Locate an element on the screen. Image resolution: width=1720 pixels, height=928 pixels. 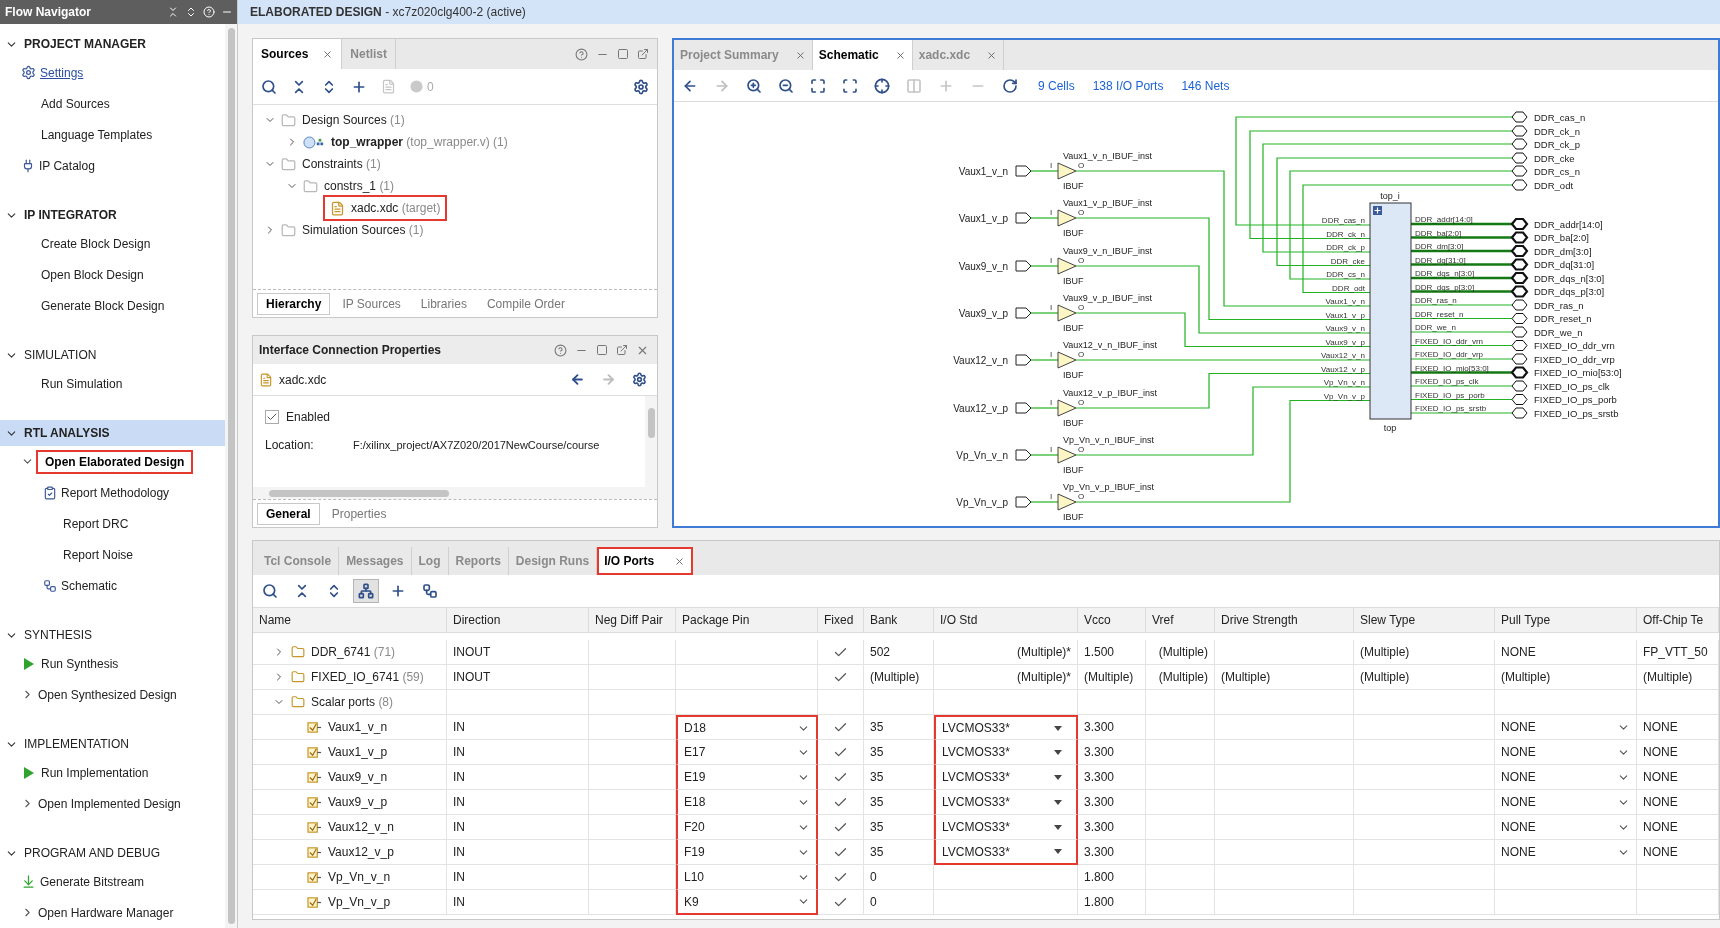
clipboard-icon is located at coordinates (50, 492).